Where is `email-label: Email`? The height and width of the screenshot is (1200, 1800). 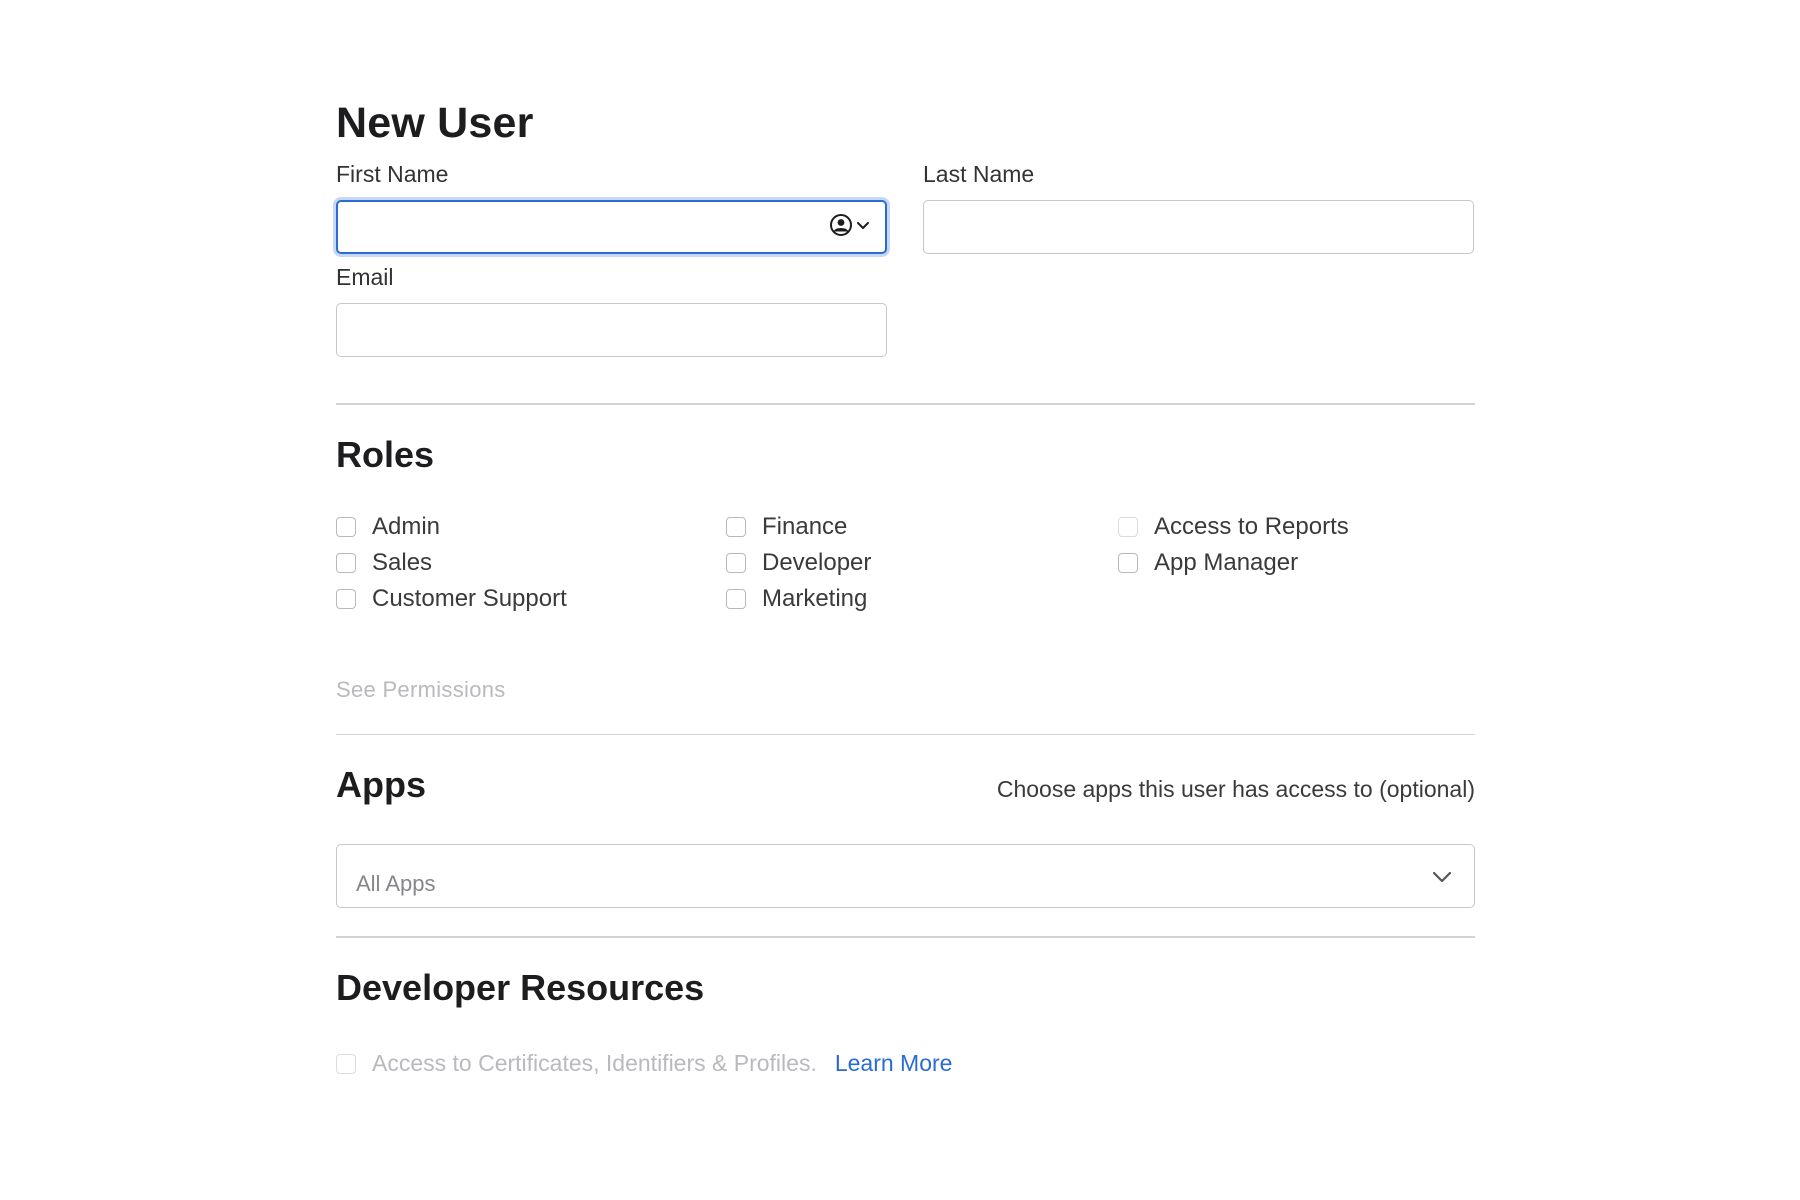 email-label: Email is located at coordinates (365, 277).